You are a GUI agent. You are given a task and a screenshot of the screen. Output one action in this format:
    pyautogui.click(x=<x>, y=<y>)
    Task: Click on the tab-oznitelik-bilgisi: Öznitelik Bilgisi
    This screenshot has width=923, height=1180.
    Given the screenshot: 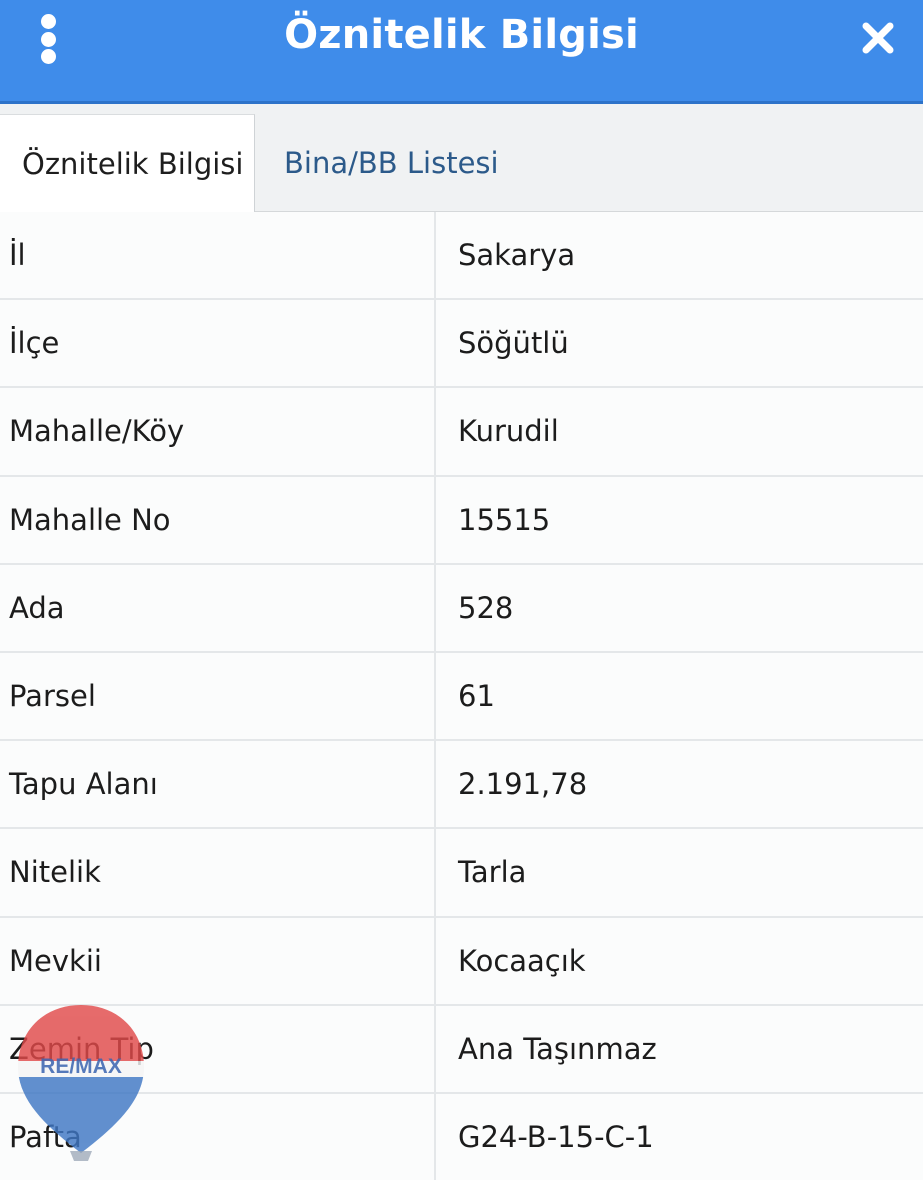 What is the action you would take?
    pyautogui.click(x=127, y=163)
    